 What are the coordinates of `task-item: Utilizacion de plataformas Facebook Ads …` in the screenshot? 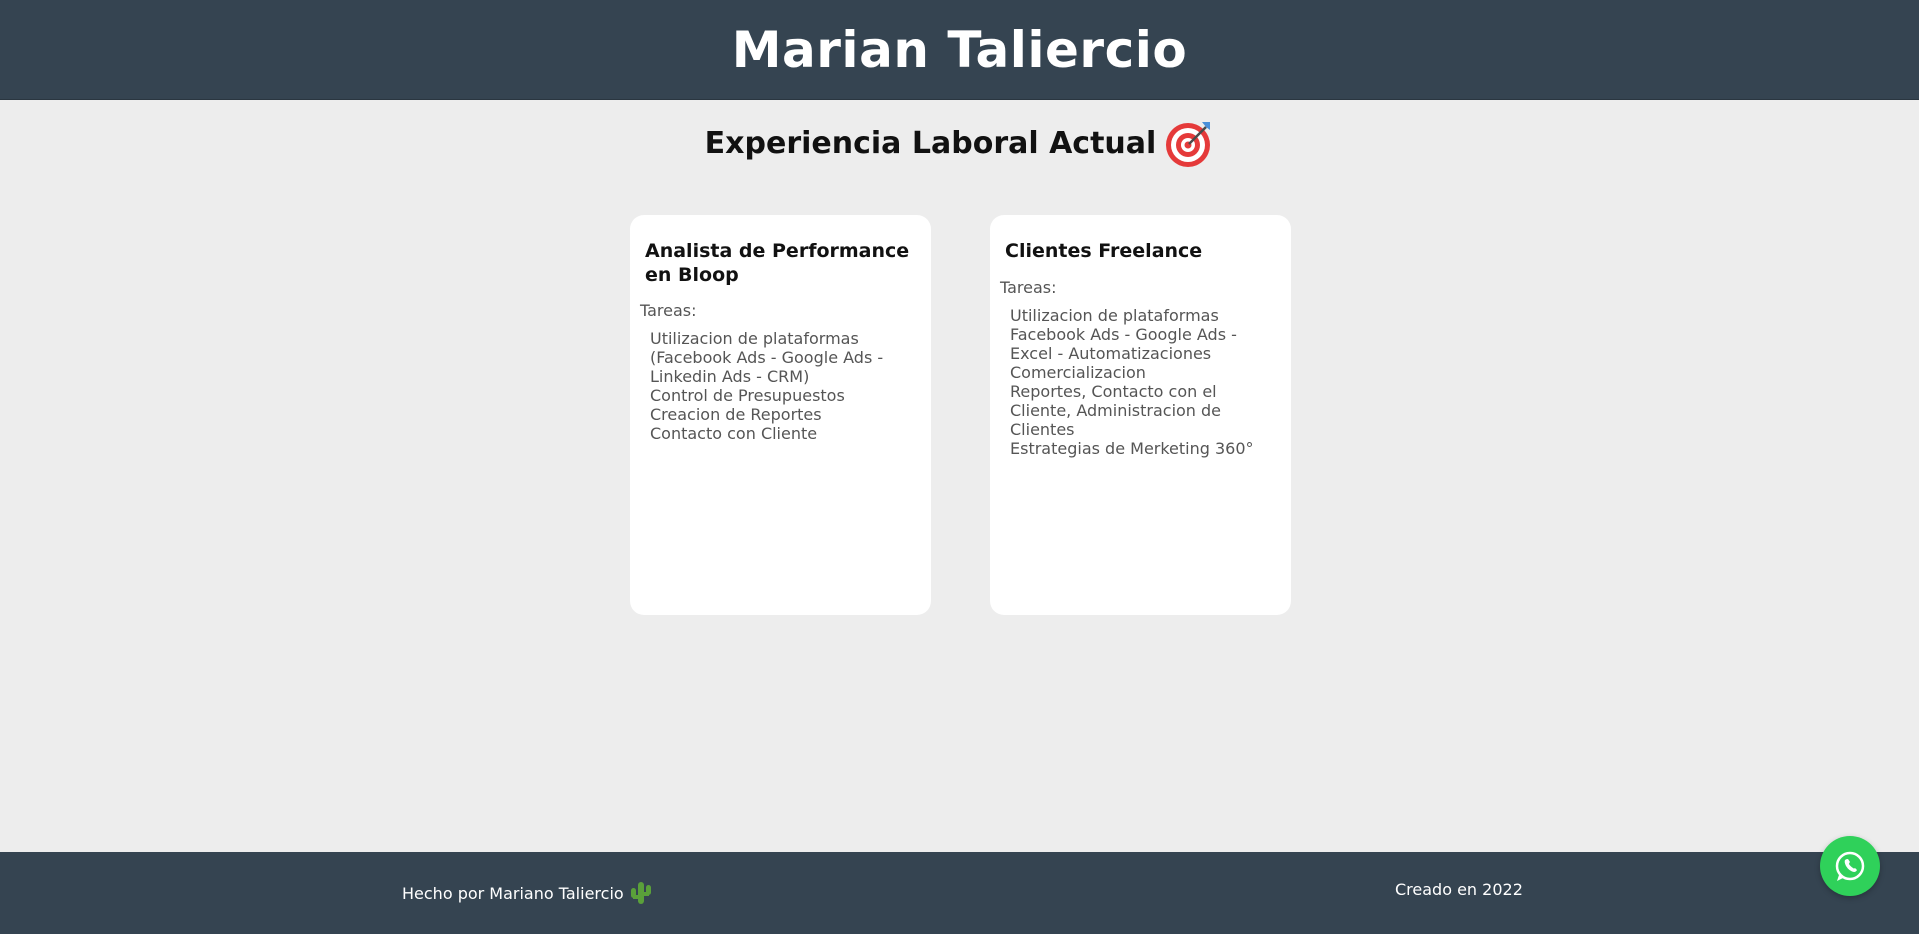 It's located at (1123, 334).